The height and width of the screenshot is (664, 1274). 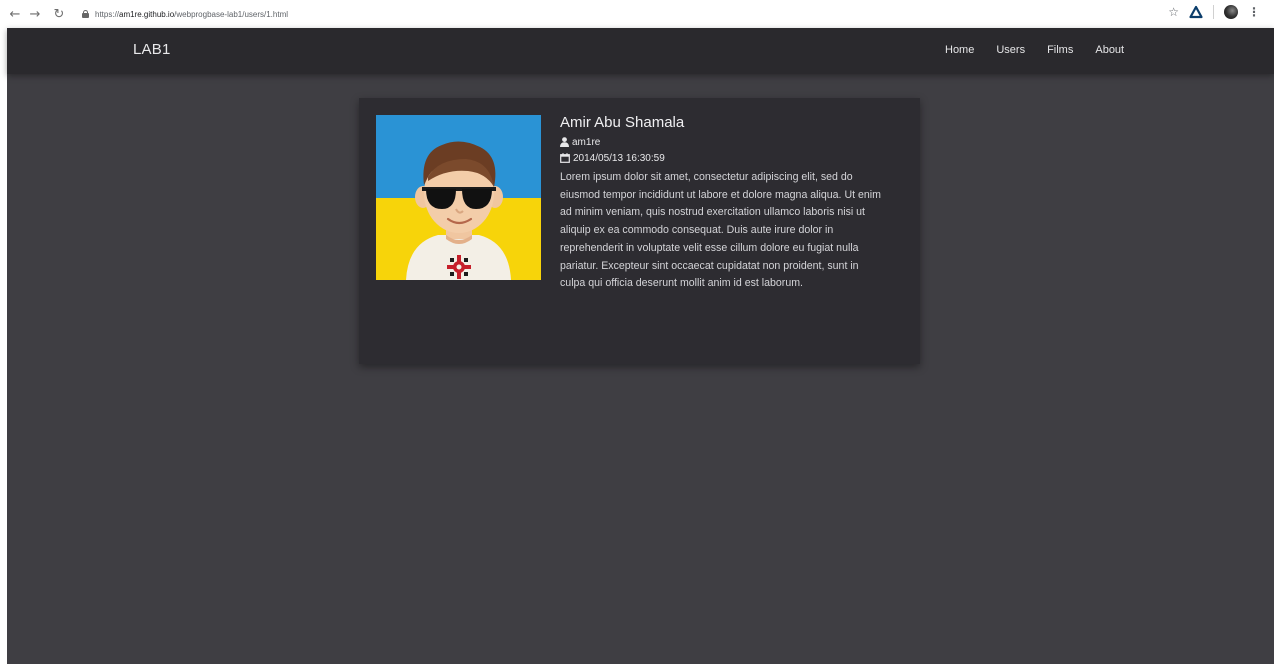 What do you see at coordinates (1109, 50) in the screenshot?
I see `nav-link-about: About` at bounding box center [1109, 50].